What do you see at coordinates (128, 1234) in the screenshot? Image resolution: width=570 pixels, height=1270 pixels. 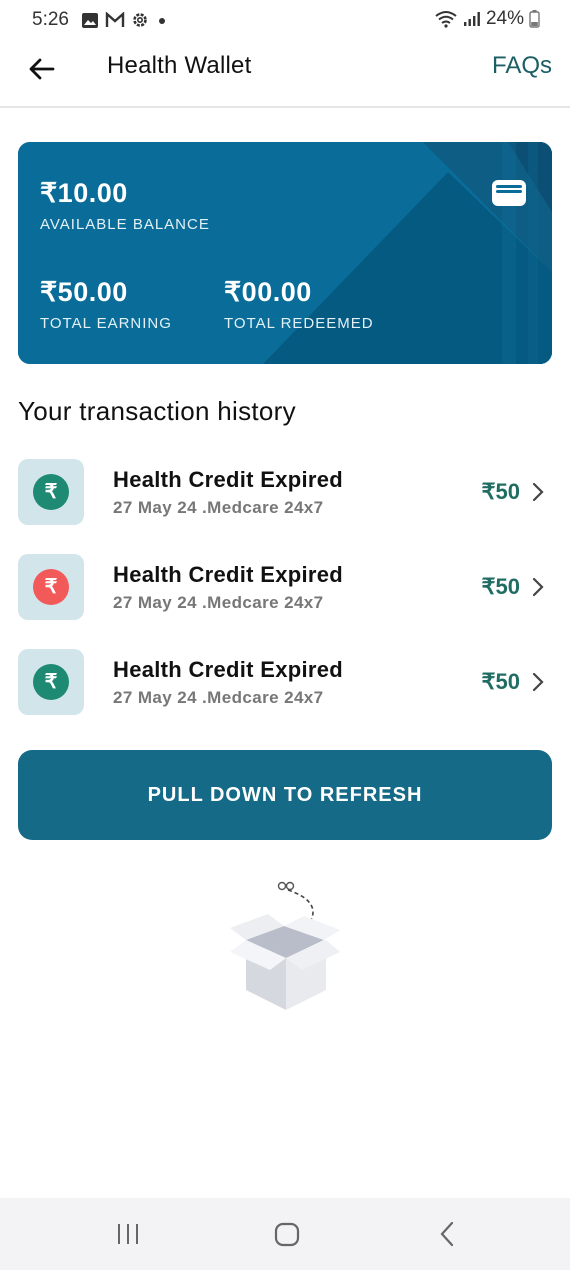 I see `recent-apps-icon` at bounding box center [128, 1234].